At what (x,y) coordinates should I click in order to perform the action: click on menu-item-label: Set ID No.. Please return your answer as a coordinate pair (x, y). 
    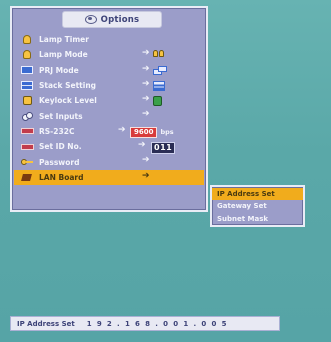
    Looking at the image, I should click on (60, 147).